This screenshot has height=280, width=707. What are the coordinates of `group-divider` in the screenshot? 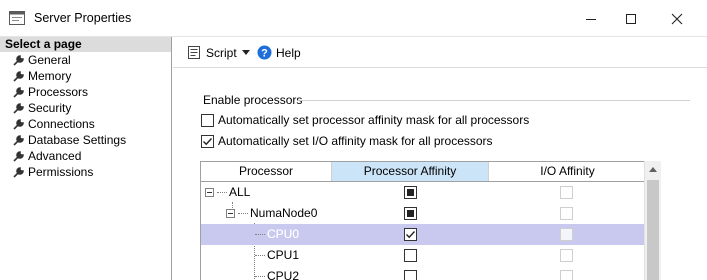 It's located at (494, 100).